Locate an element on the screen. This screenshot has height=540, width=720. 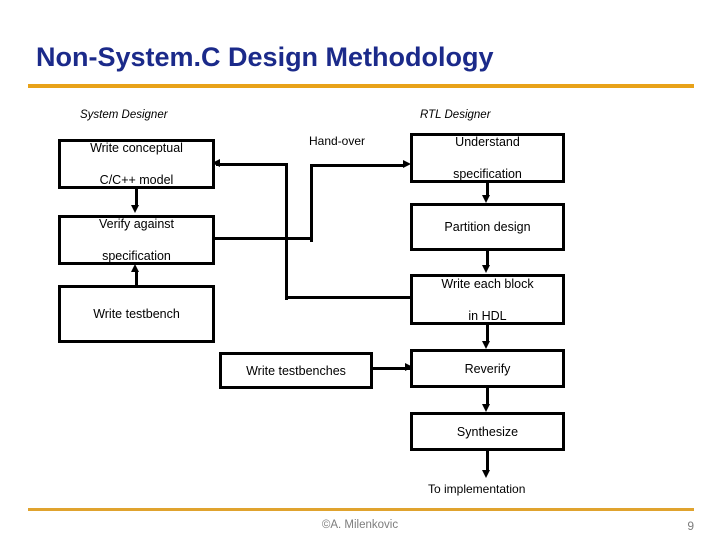
arrowhead-conceptual-to-verify is located at coordinates (135, 209).